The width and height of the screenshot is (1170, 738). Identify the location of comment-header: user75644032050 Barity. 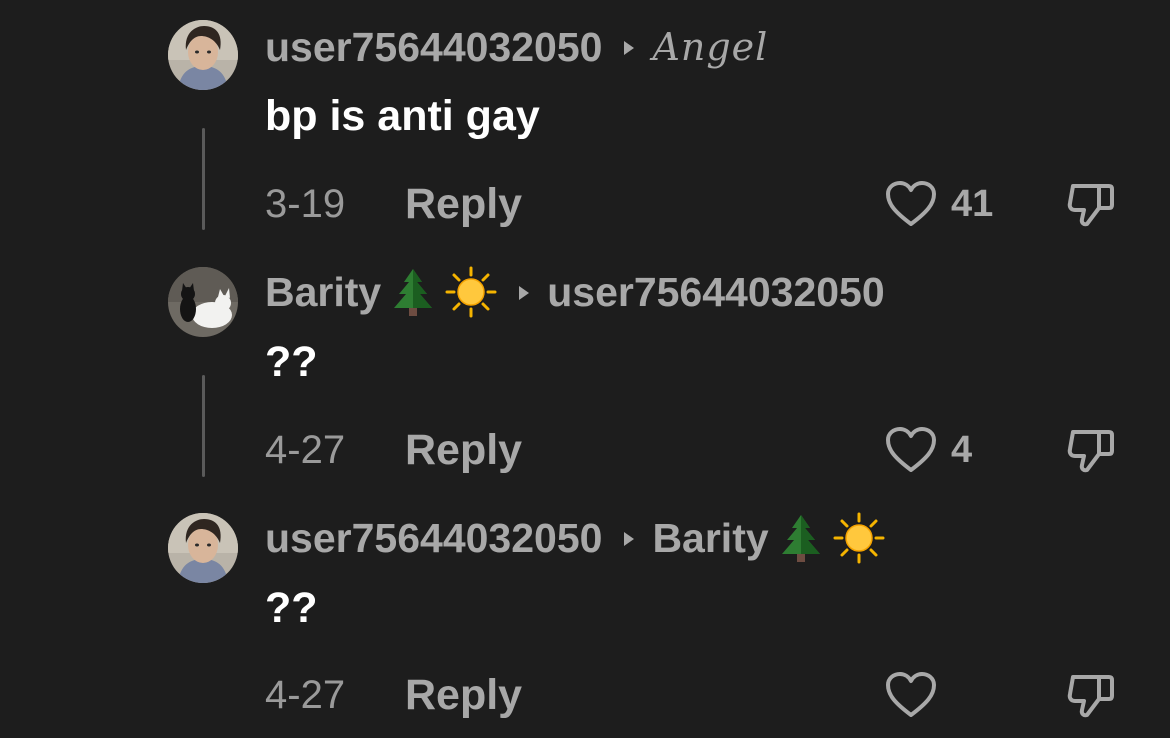
(575, 538).